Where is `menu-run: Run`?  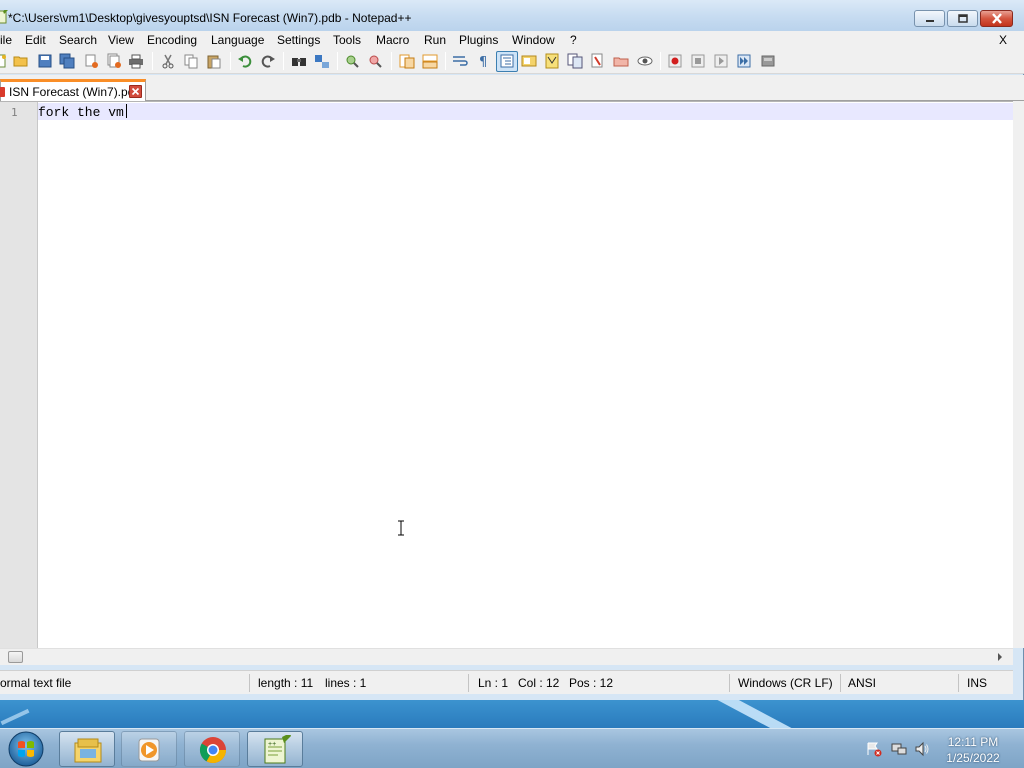
menu-run: Run is located at coordinates (435, 40).